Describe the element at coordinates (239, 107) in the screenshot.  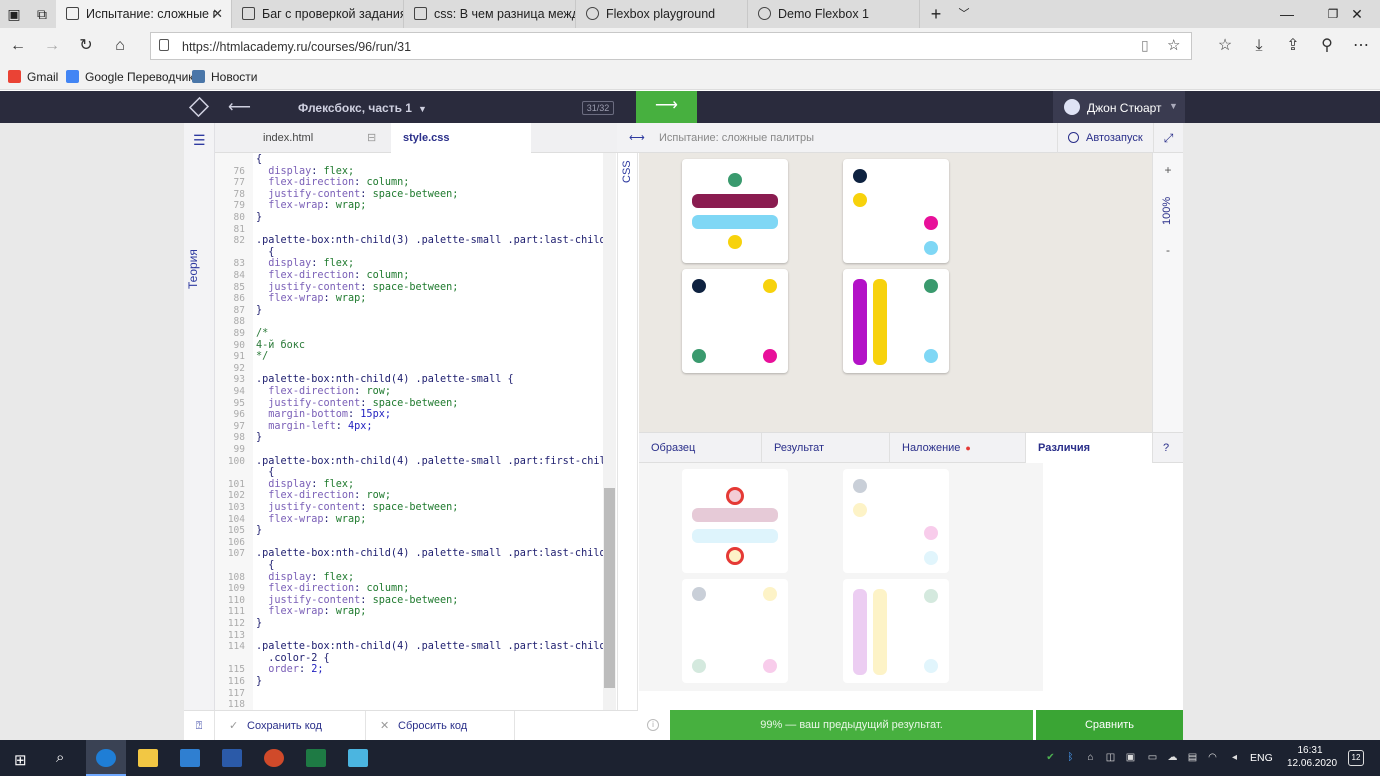
I see `prev-arrow-icon: ⟵` at that location.